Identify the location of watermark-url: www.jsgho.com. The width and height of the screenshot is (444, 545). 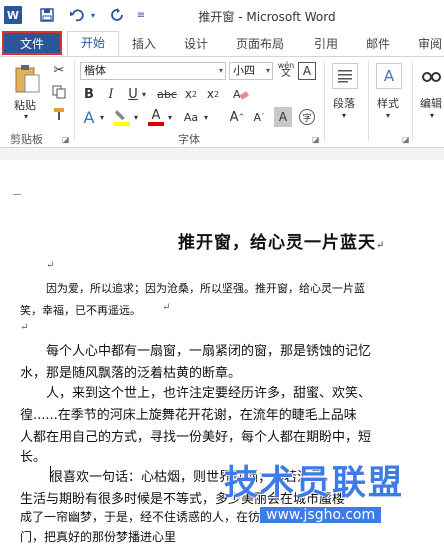
(321, 515).